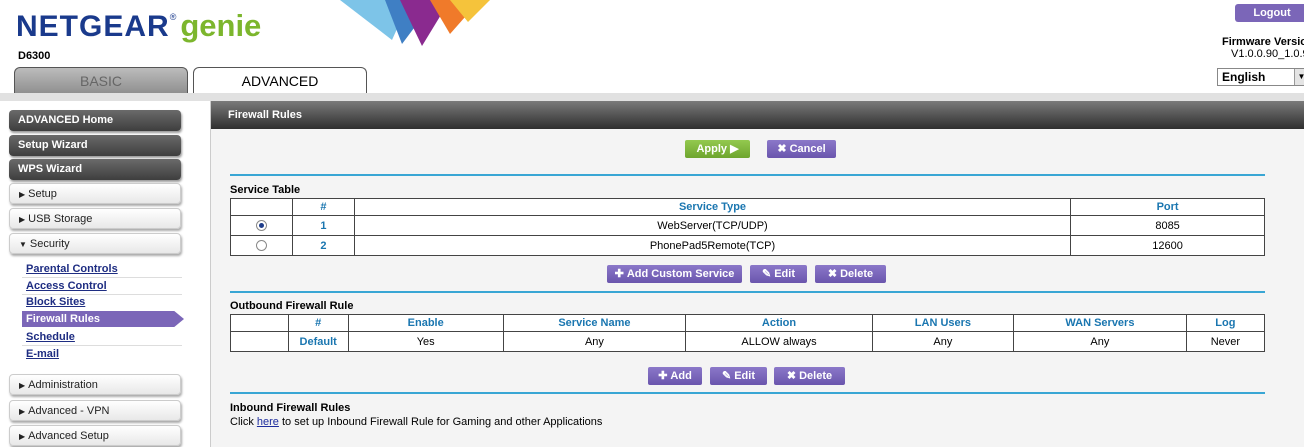 The height and width of the screenshot is (447, 1304). Describe the element at coordinates (1269, 13) in the screenshot. I see `logout-button: Logout` at that location.